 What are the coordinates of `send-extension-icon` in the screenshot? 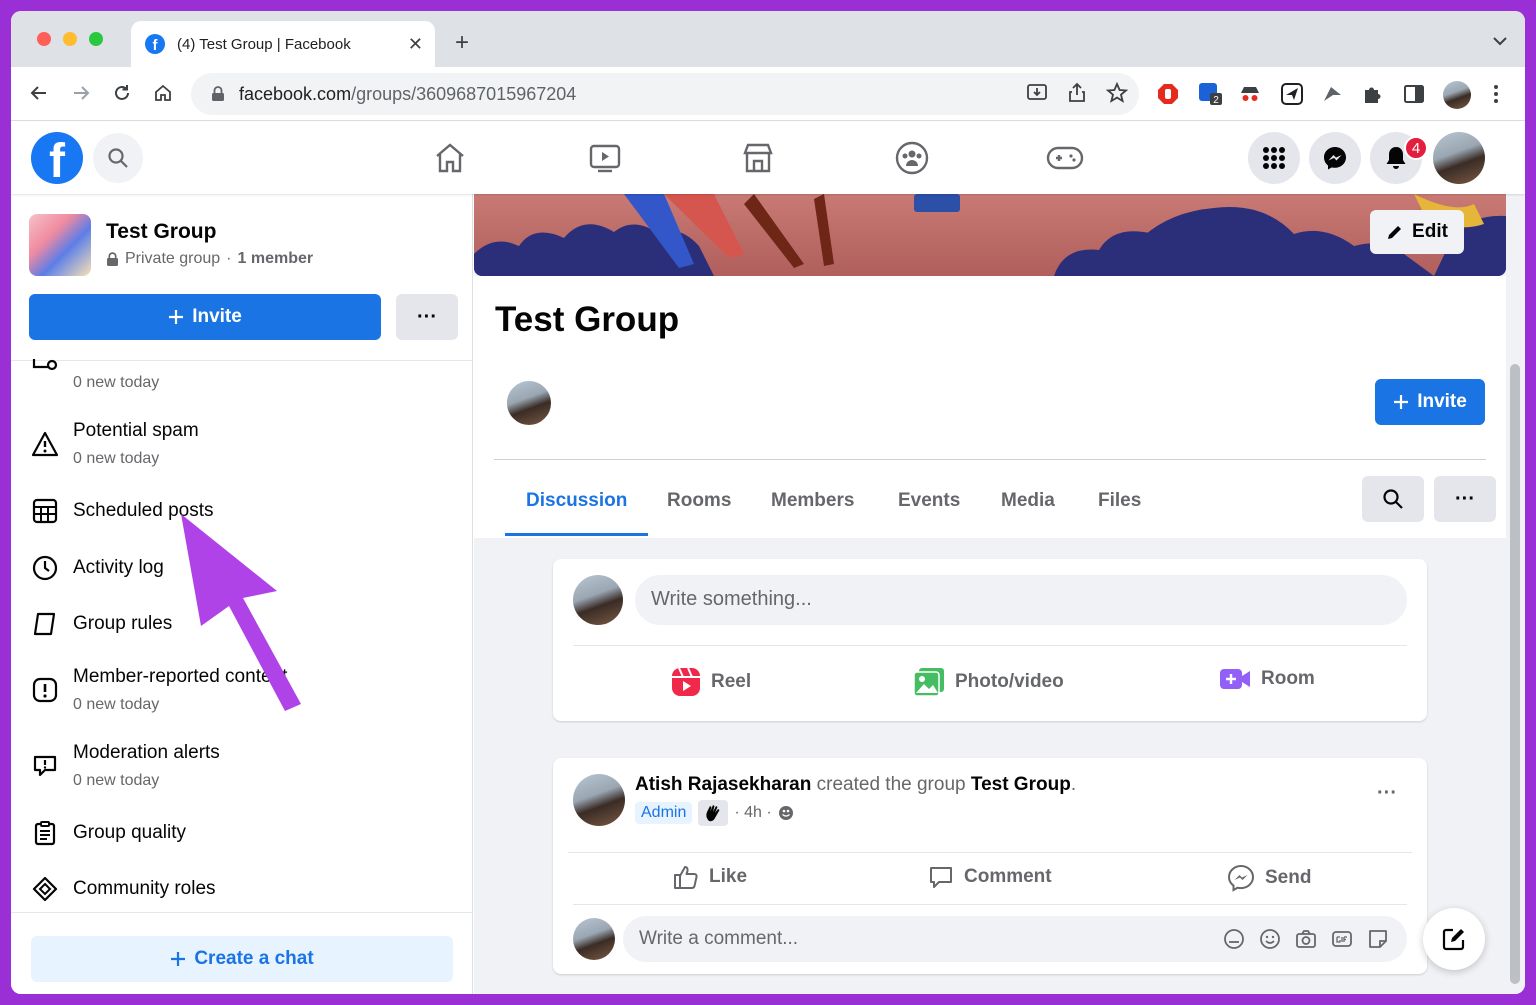 It's located at (1292, 94).